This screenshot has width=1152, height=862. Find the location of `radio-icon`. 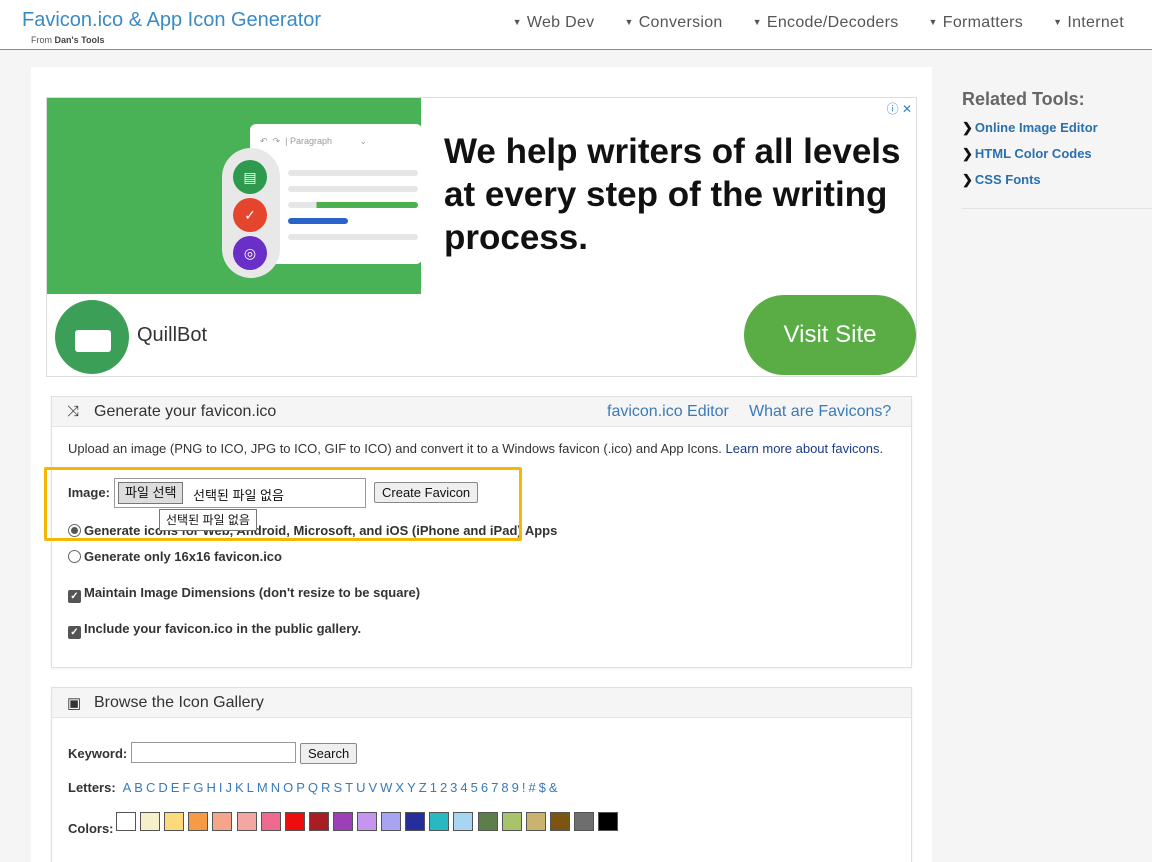

radio-icon is located at coordinates (74, 556).